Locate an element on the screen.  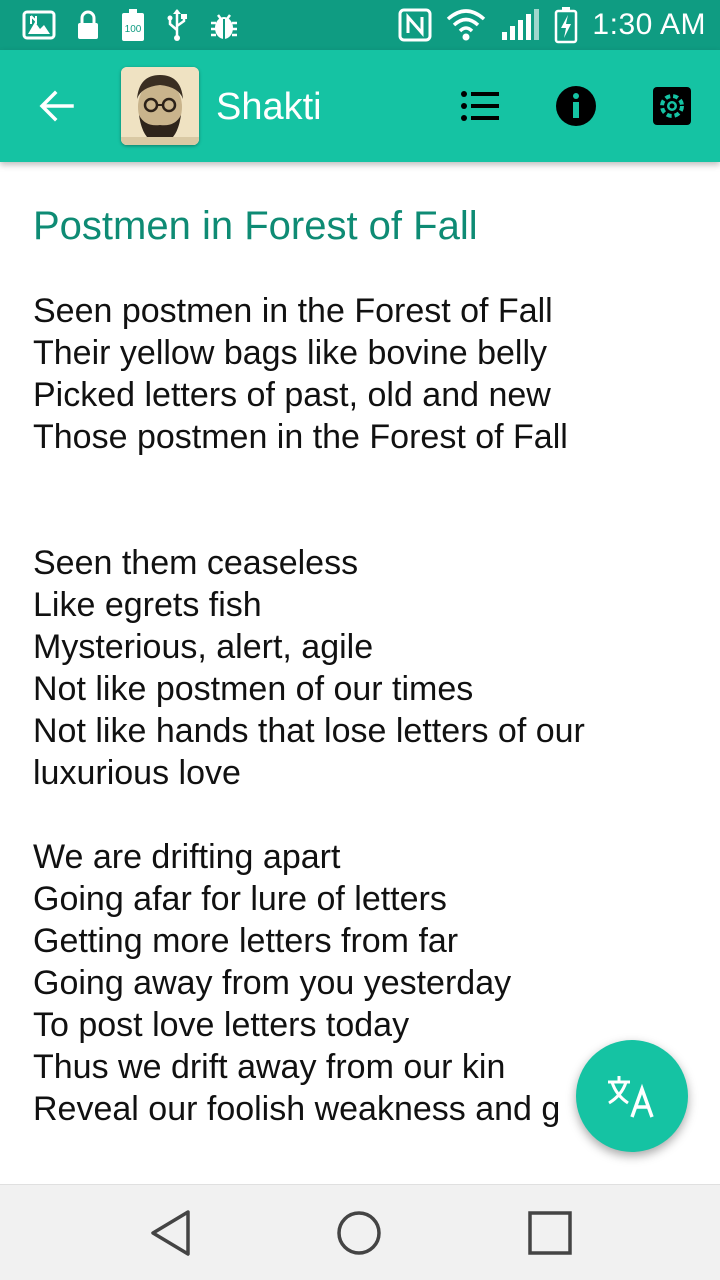
status-left-icons: 100 is located at coordinates (131, 25).